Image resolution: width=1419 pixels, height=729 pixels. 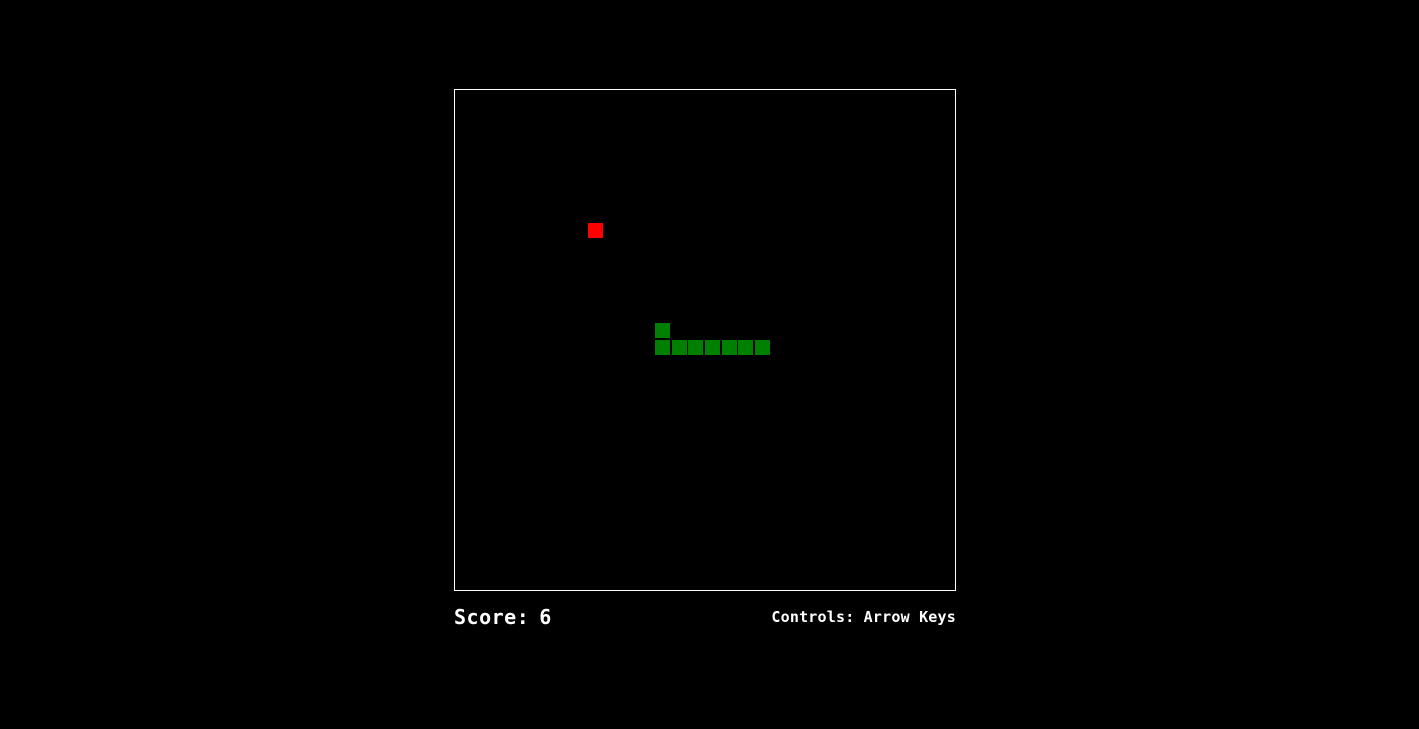 I want to click on food-apple, so click(x=596, y=231).